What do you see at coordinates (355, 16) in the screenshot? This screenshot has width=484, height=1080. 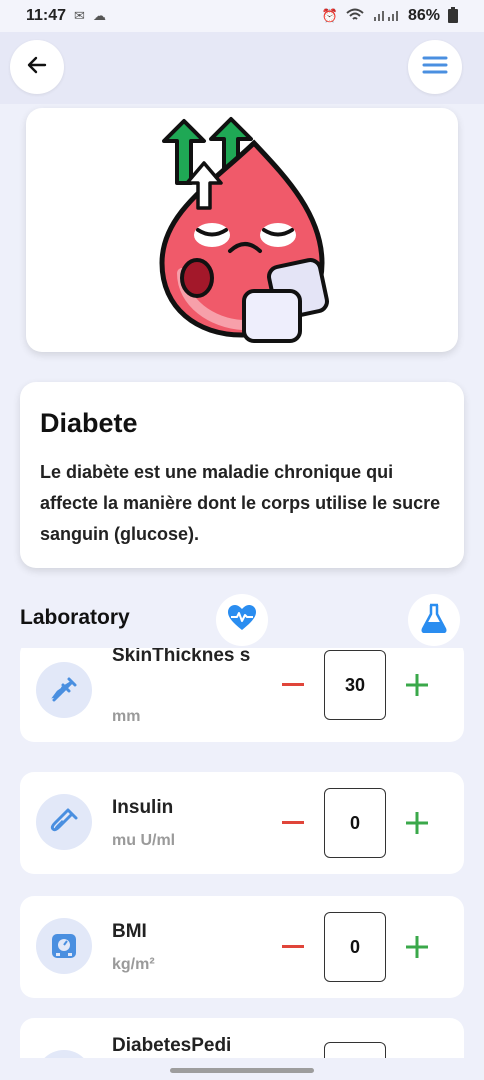 I see `wifi-icon` at bounding box center [355, 16].